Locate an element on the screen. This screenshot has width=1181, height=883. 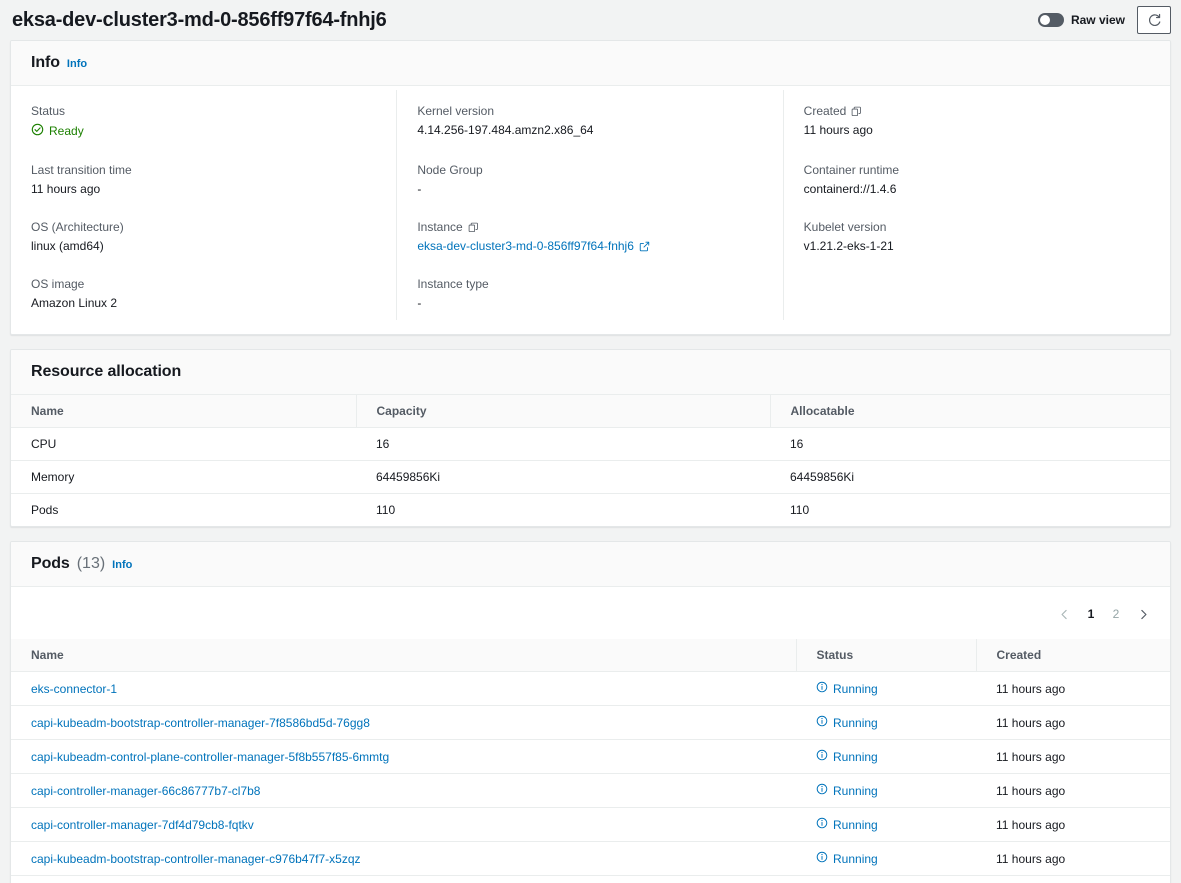
chevron-left-icon is located at coordinates (1064, 614).